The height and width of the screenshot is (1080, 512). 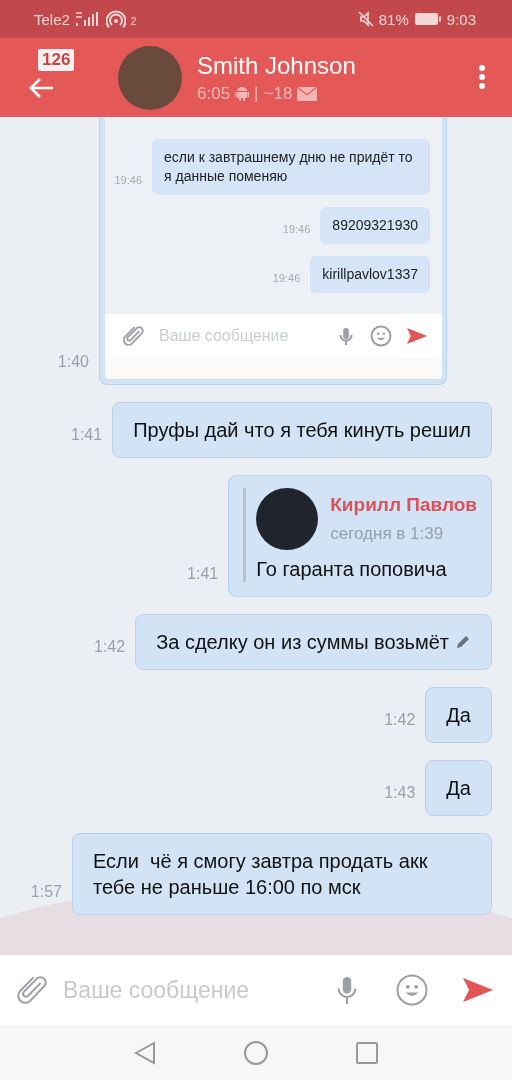 I want to click on message-input: Ваше сообщение, so click(x=190, y=990).